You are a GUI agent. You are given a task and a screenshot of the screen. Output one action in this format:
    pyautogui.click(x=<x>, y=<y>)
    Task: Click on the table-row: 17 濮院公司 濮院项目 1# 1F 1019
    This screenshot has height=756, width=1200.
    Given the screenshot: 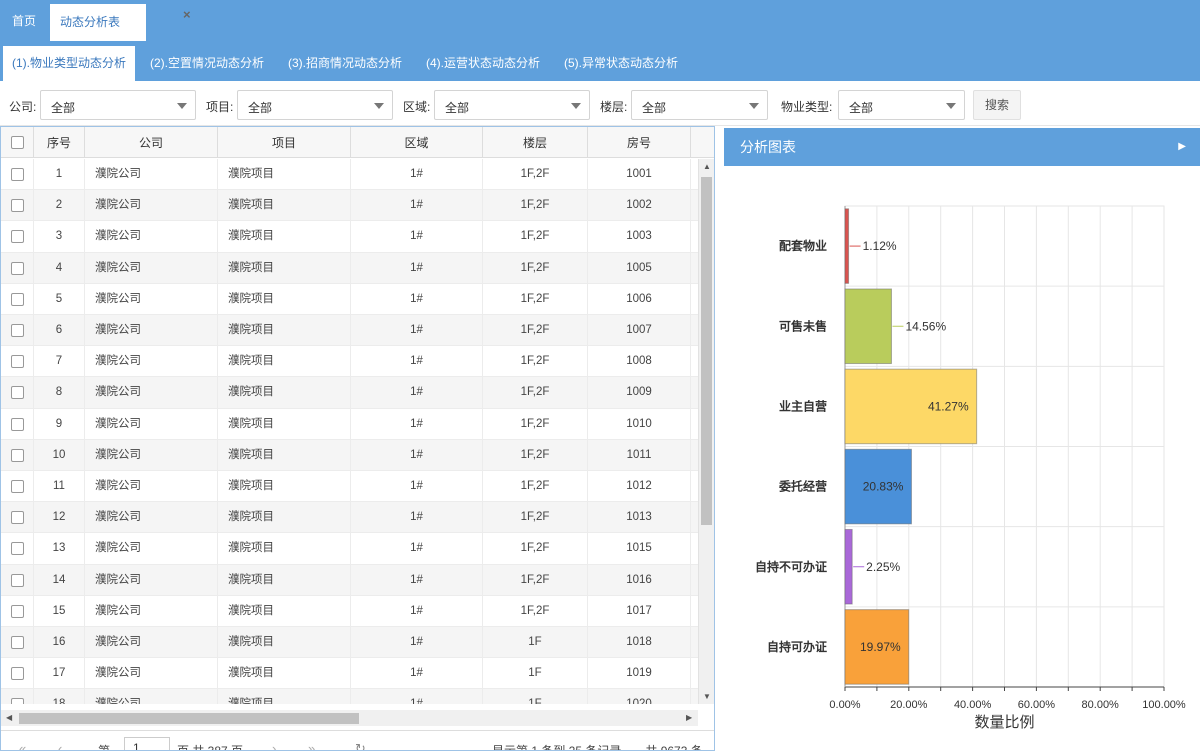 What is the action you would take?
    pyautogui.click(x=349, y=674)
    